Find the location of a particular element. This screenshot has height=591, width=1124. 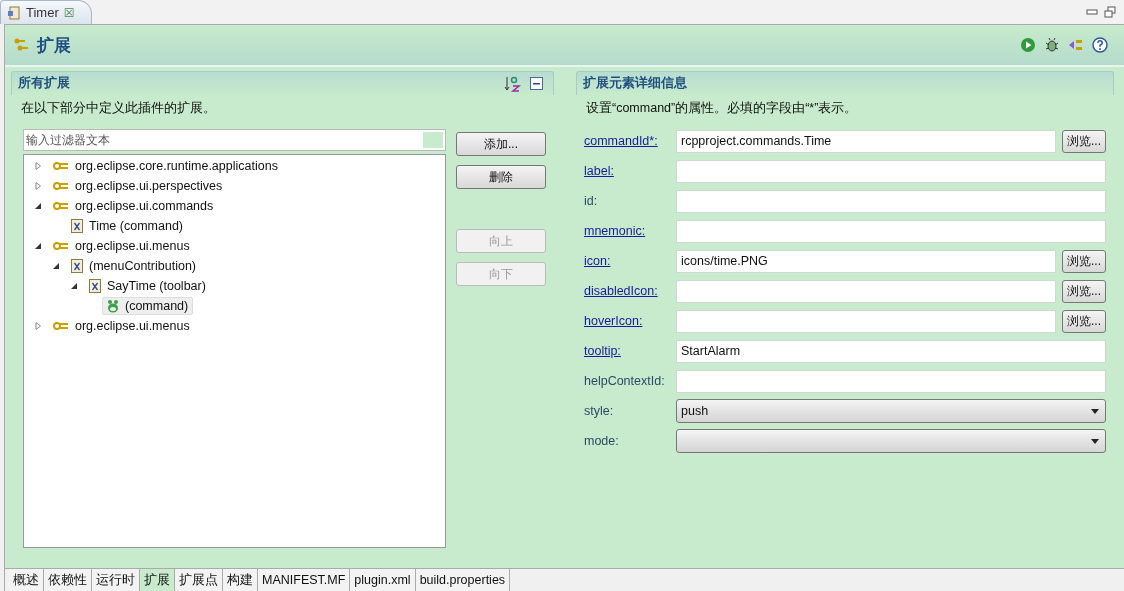

tree-item: (menuContribution) is located at coordinates (133, 266).